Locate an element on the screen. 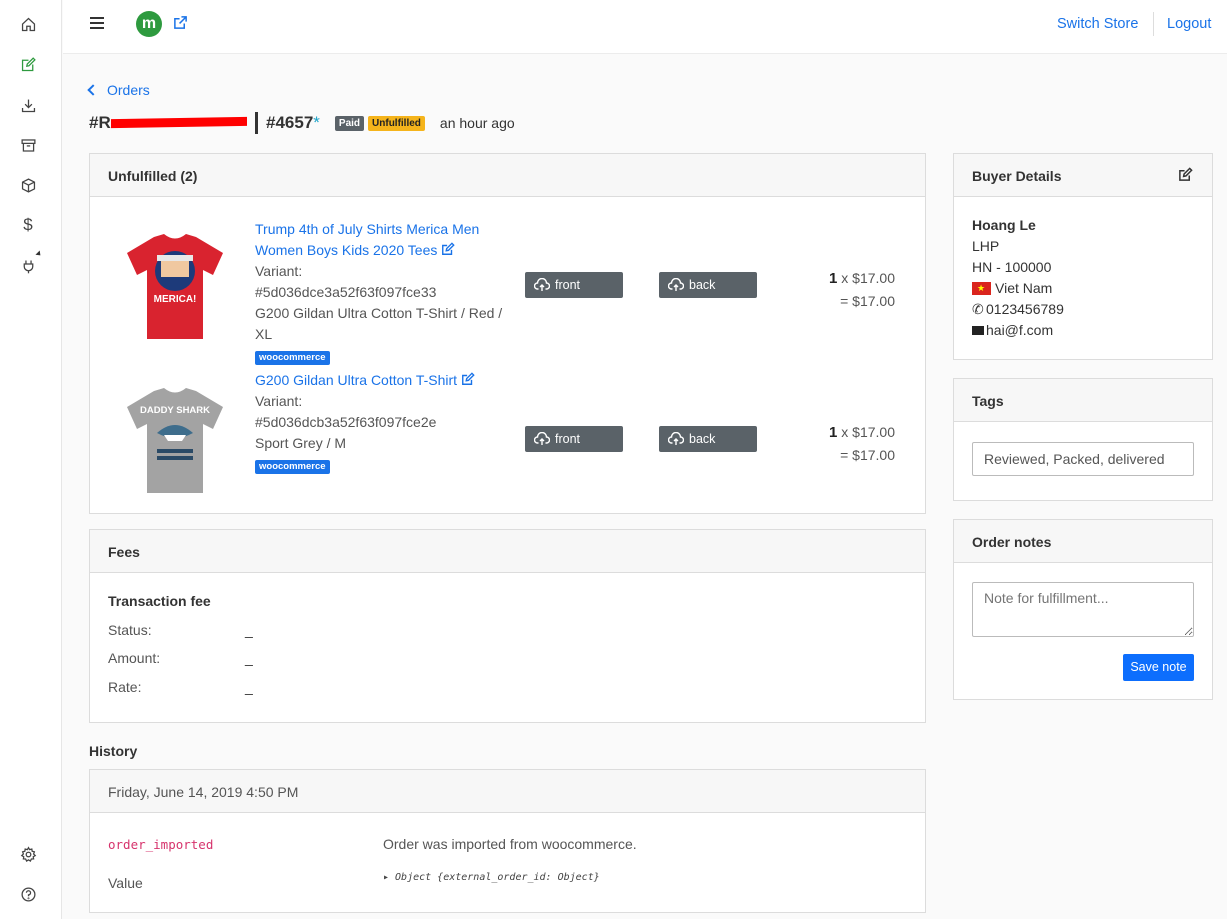  print-text: MERICA! is located at coordinates (175, 299).